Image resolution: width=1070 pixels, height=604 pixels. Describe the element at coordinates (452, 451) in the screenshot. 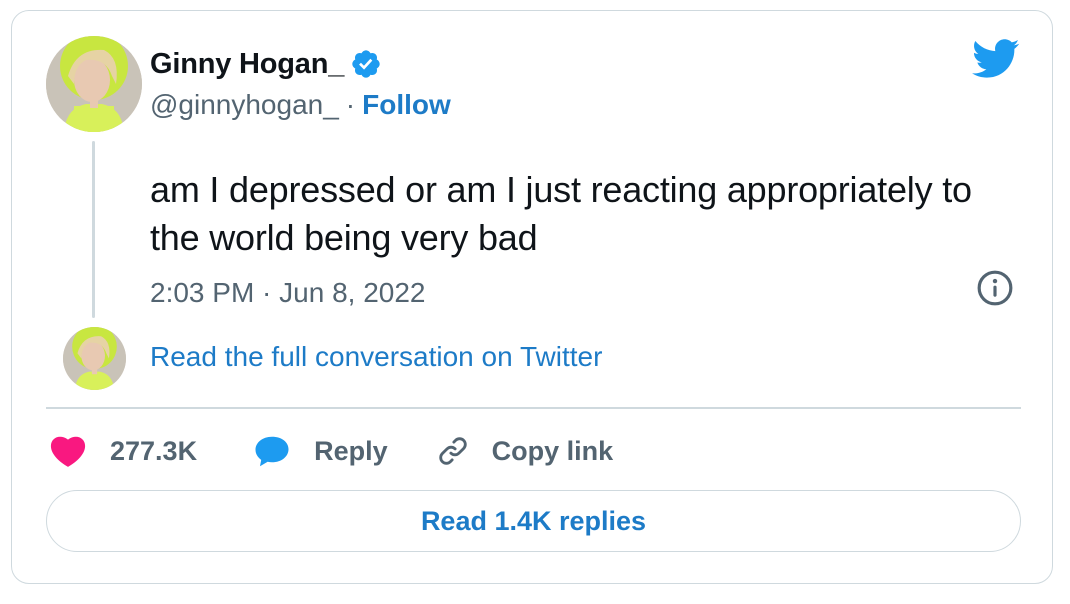

I see `link-icon` at that location.